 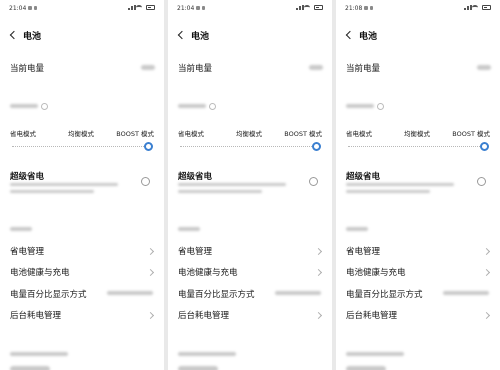 I want to click on usage-section-header, so click(x=39, y=354).